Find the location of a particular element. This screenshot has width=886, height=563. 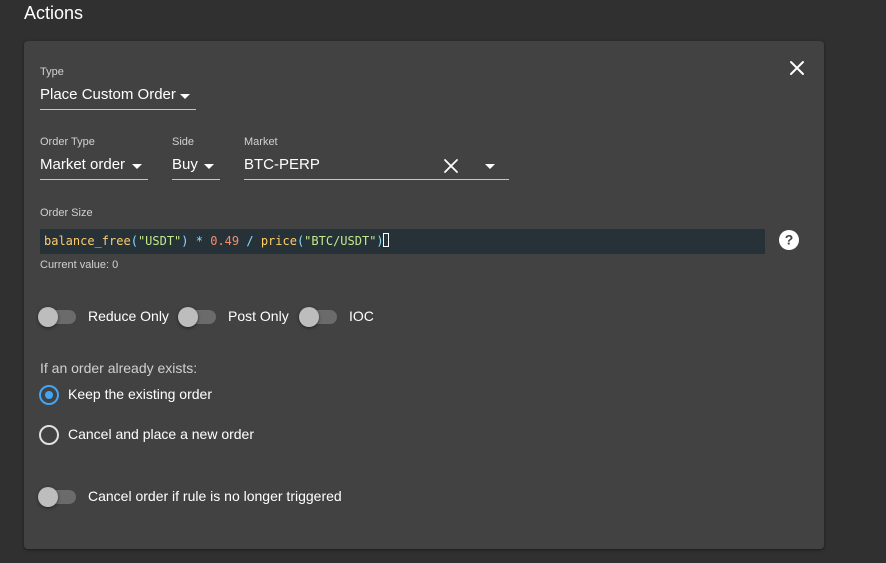

post-only-switch: Post Only is located at coordinates (240, 317).